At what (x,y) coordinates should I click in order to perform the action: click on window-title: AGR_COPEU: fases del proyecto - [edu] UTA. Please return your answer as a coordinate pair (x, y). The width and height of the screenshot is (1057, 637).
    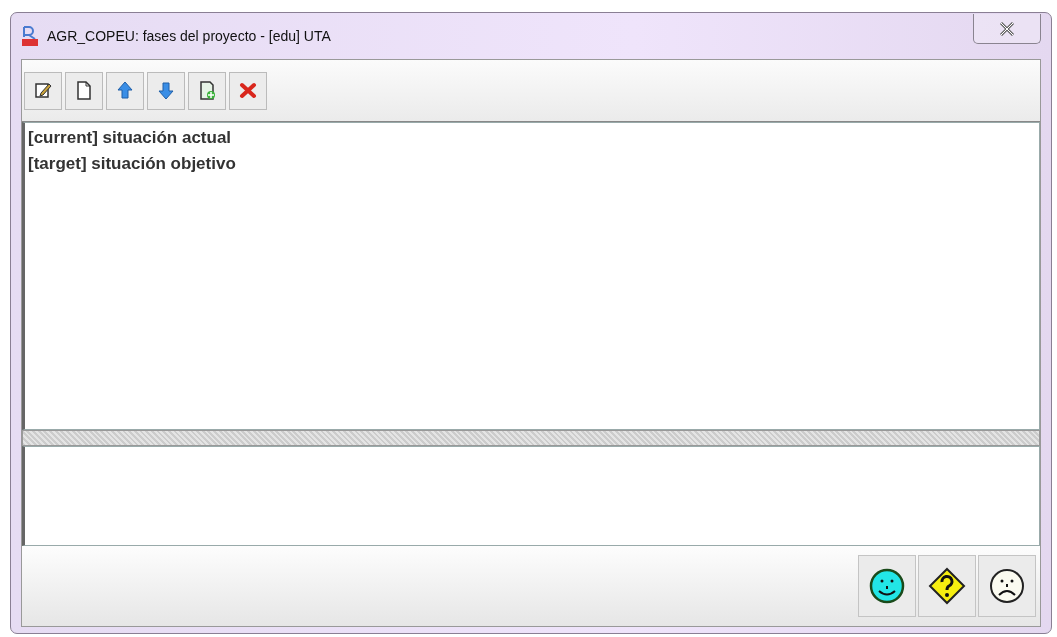
    Looking at the image, I should click on (189, 36).